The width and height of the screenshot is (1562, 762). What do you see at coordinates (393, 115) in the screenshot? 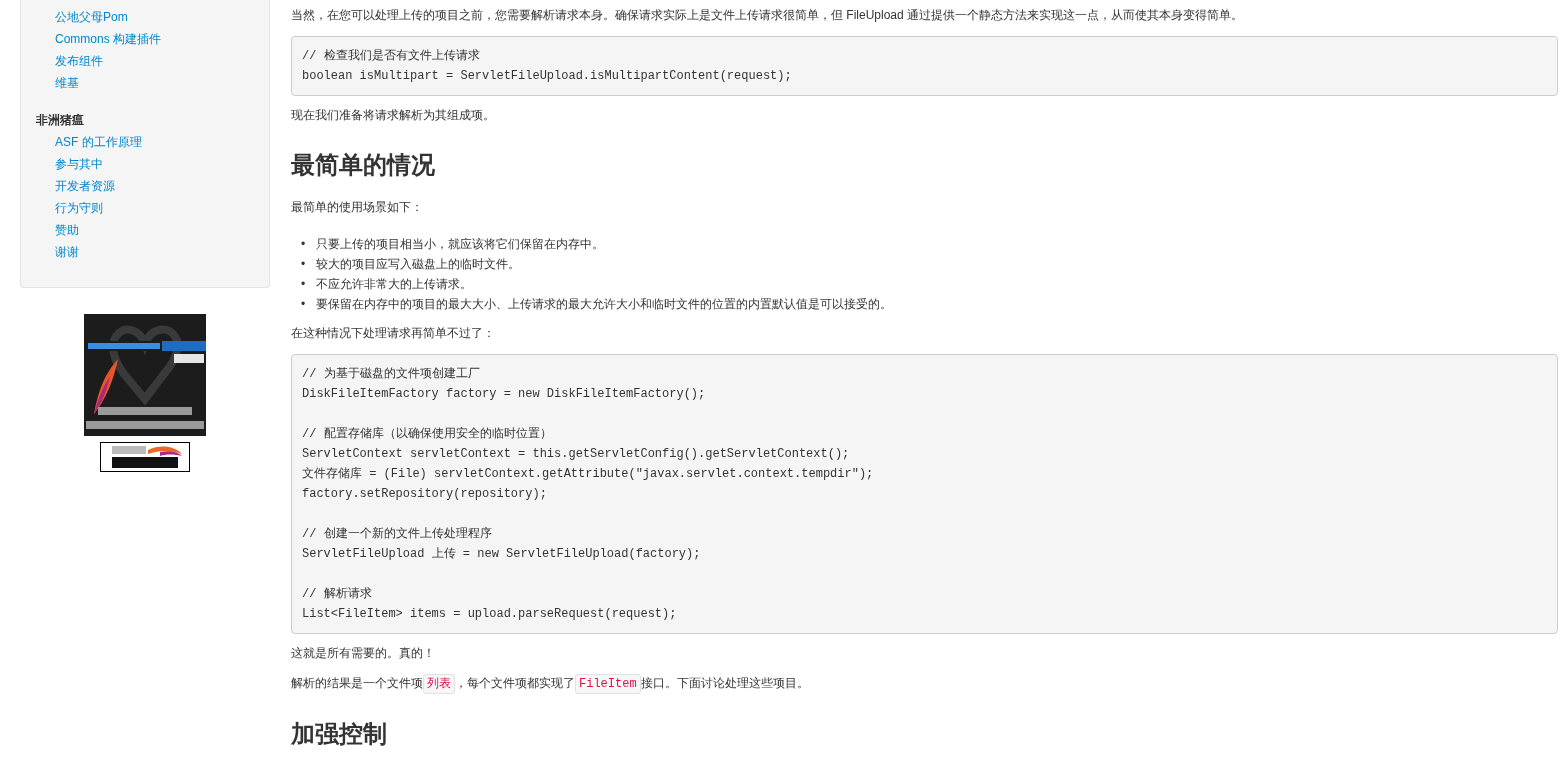
I see `paragraph-text: 现在我们准备将请求解析为其组成项。` at bounding box center [393, 115].